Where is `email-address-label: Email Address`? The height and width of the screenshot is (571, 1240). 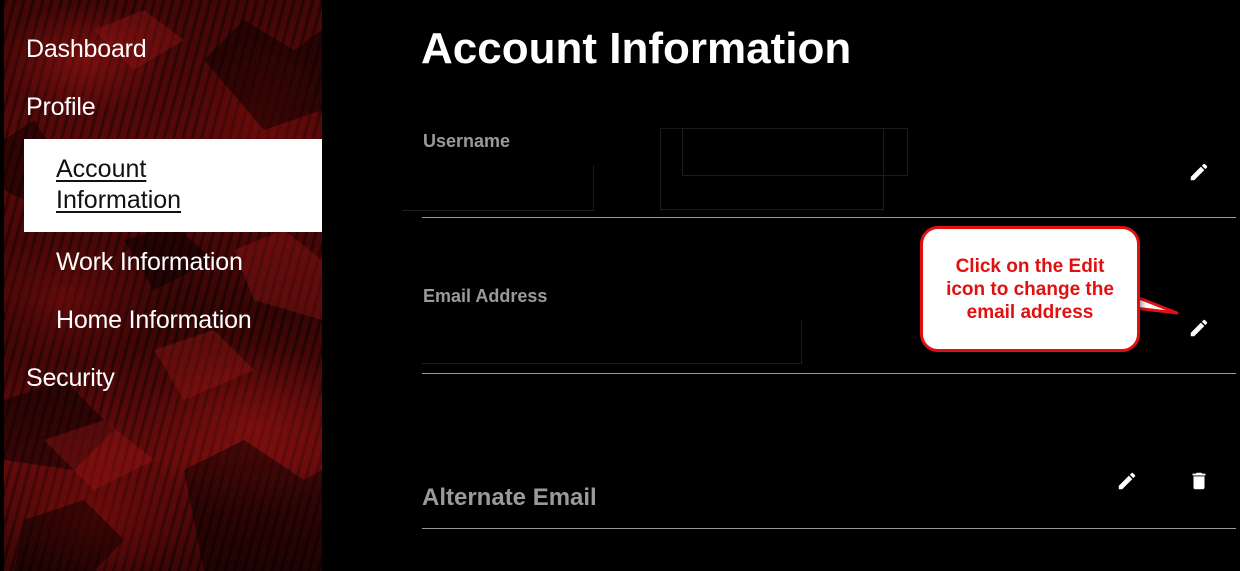
email-address-label: Email Address is located at coordinates (485, 296).